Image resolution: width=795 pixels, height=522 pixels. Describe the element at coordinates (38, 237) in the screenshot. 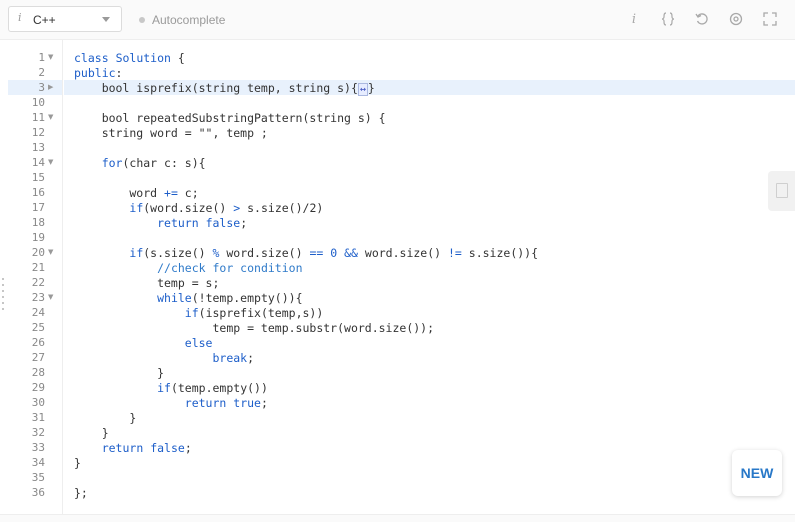

I see `line-number: 19` at that location.